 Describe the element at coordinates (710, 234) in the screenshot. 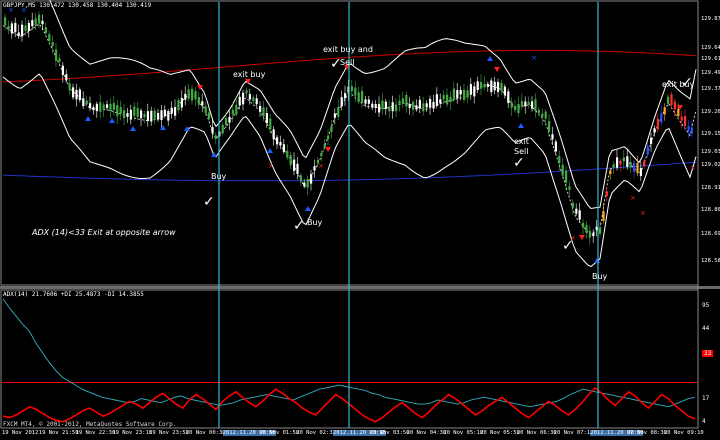

I see `price-tick-label: 128.690` at that location.